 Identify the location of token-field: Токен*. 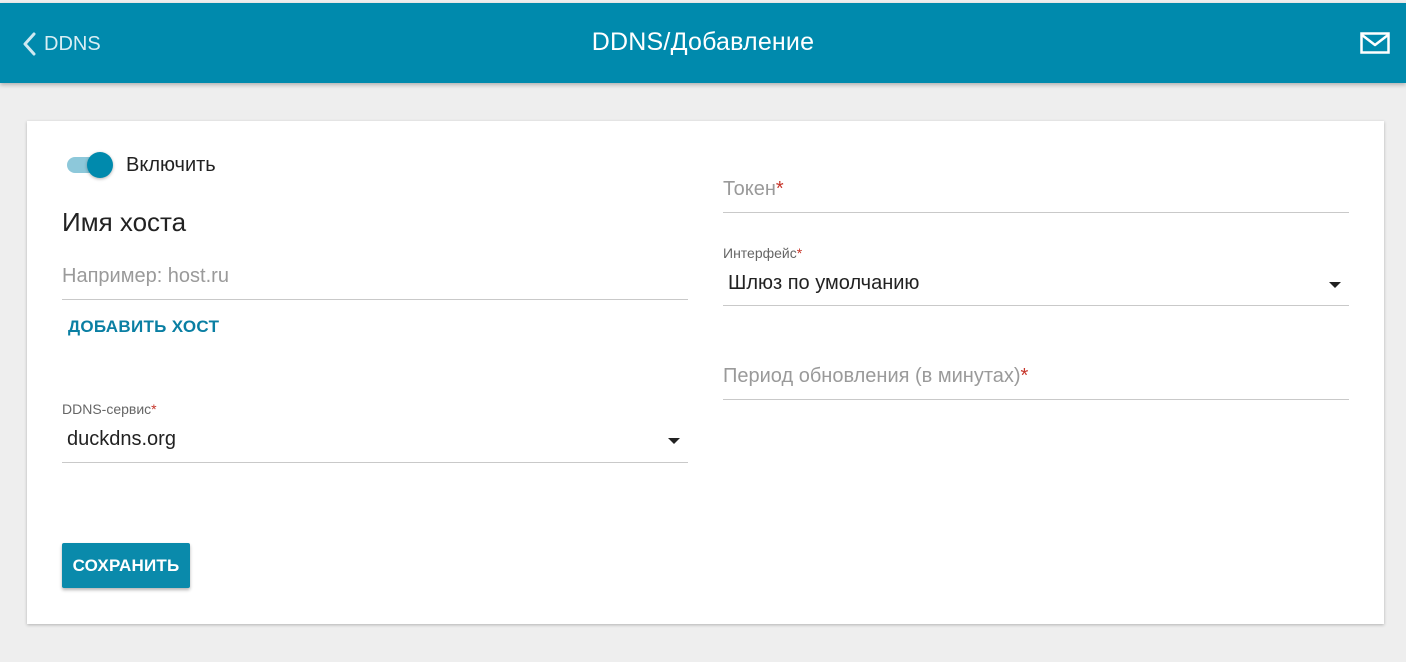
(1036, 195).